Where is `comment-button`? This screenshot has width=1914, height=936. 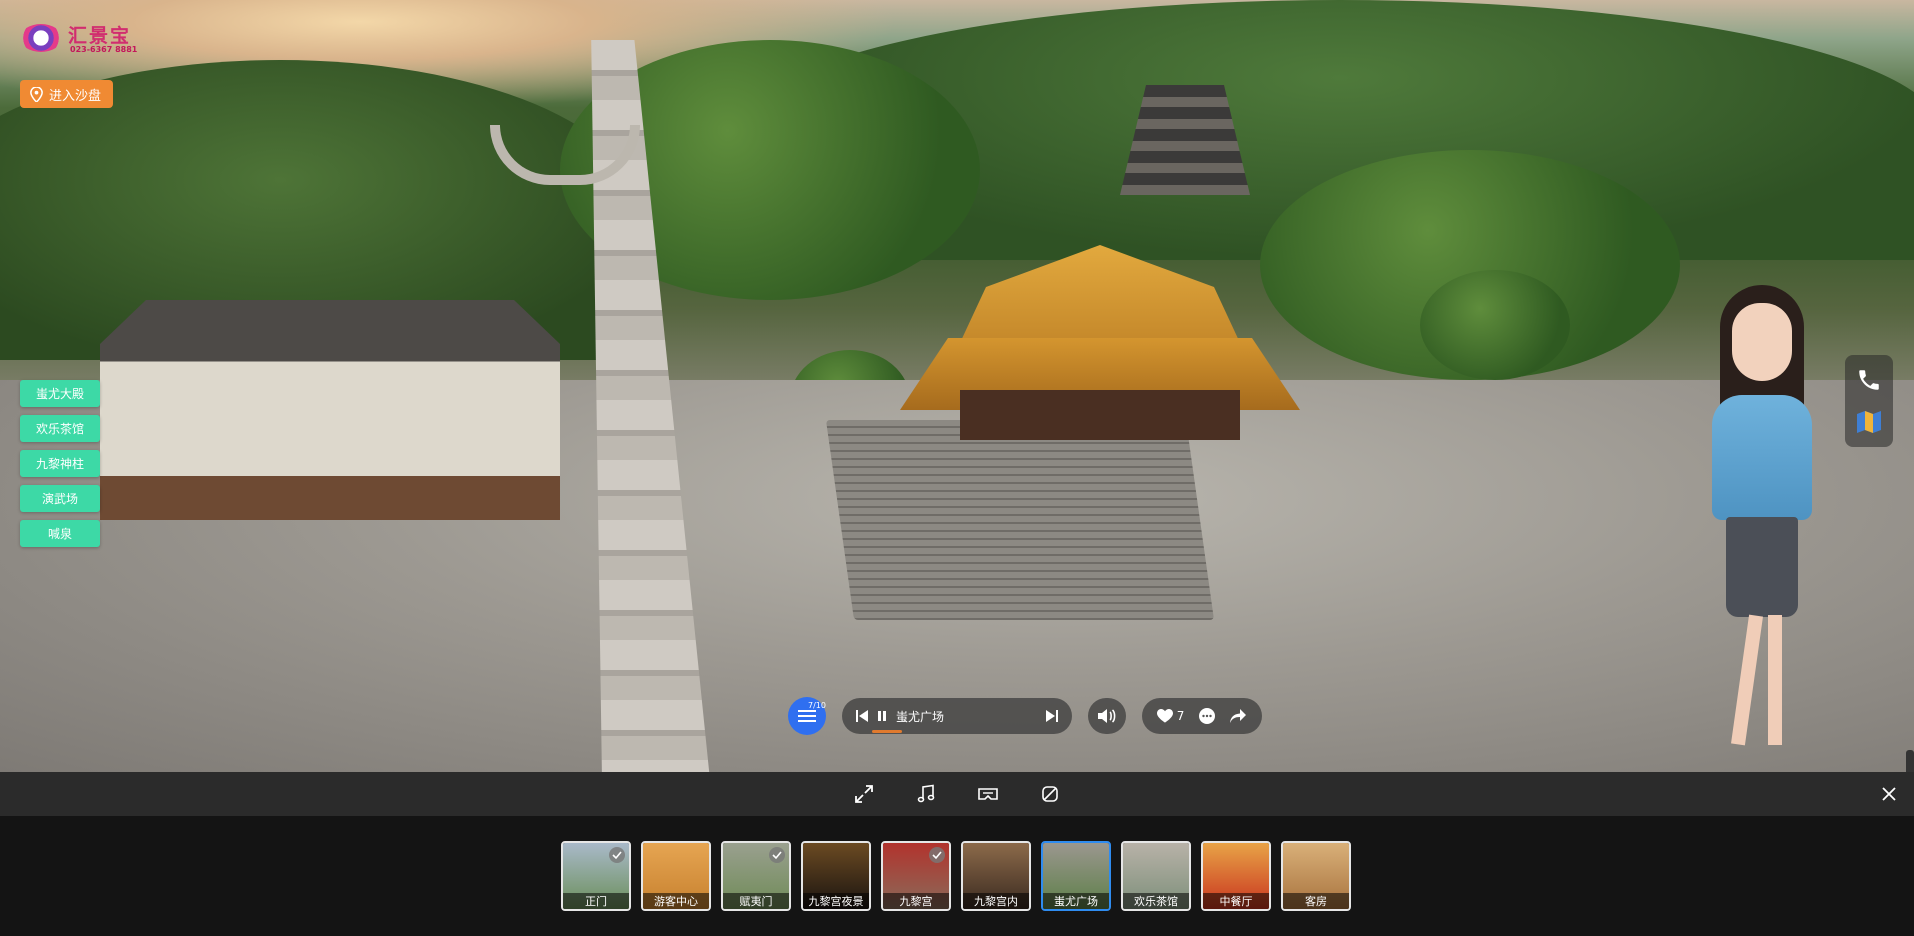 comment-button is located at coordinates (1207, 716).